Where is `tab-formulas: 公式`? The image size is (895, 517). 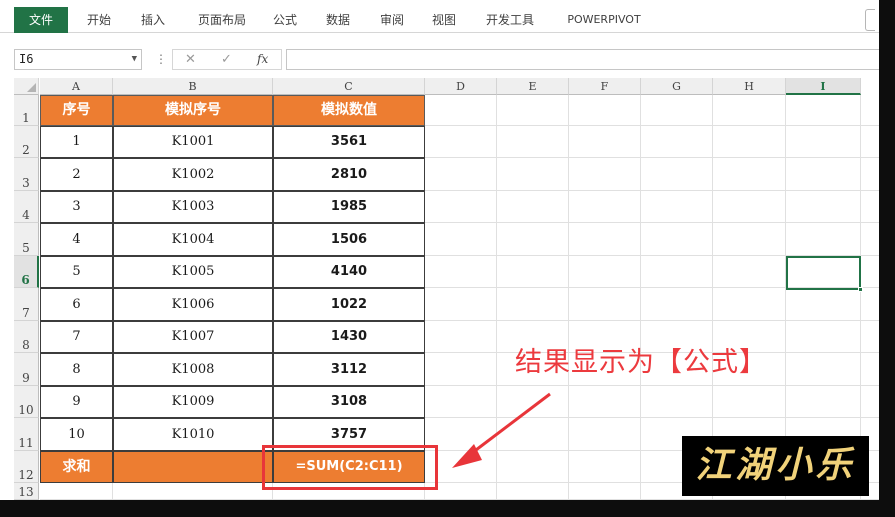
tab-formulas: 公式 is located at coordinates (285, 20).